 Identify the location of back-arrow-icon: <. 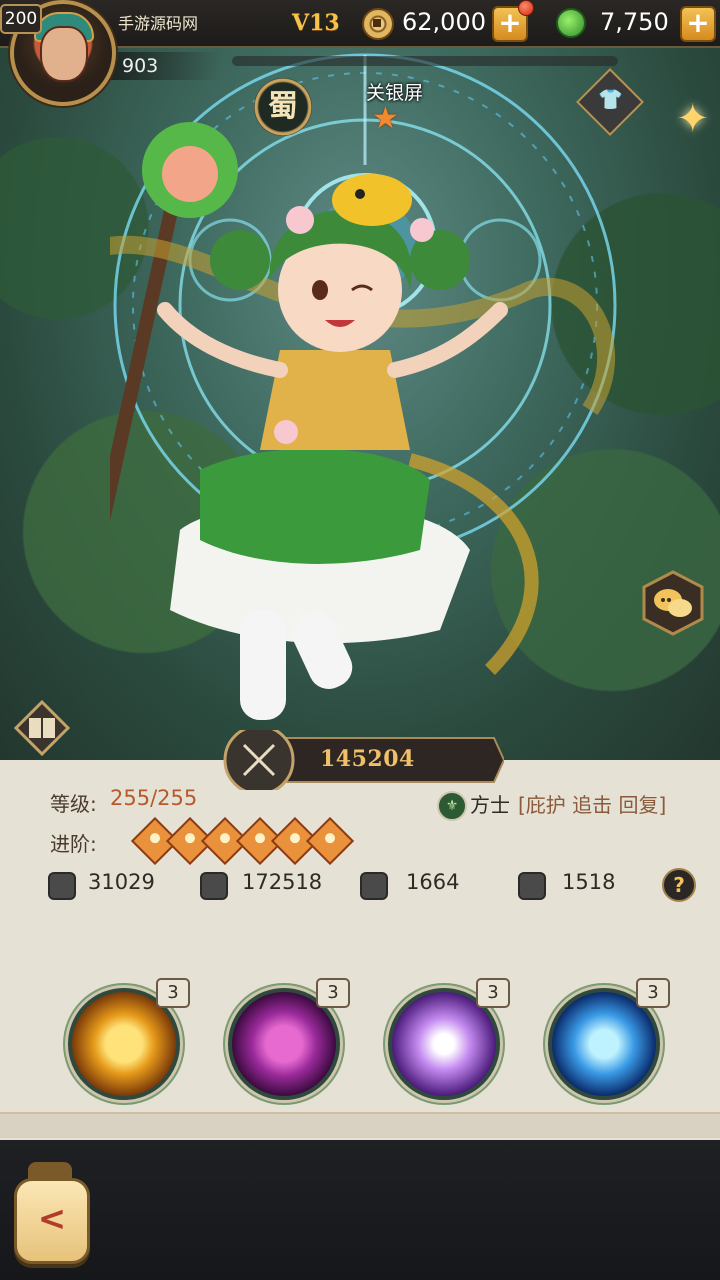
(52, 1219).